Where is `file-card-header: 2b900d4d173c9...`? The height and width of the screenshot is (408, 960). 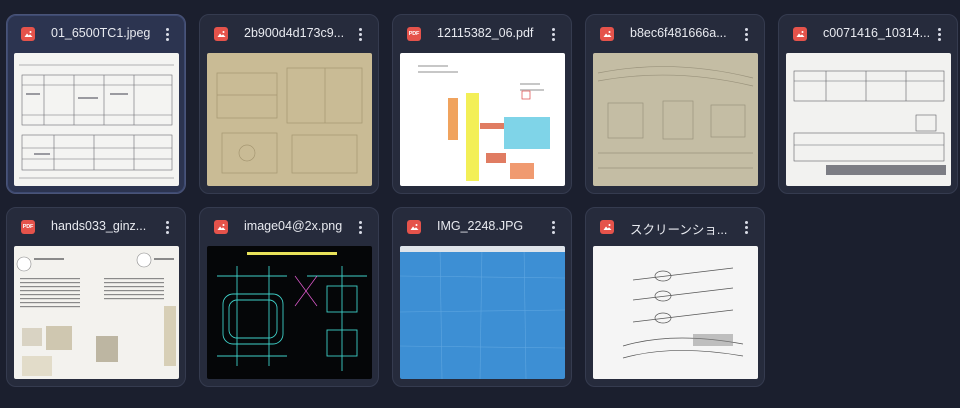
file-card-header: 2b900d4d173c9... is located at coordinates (289, 34).